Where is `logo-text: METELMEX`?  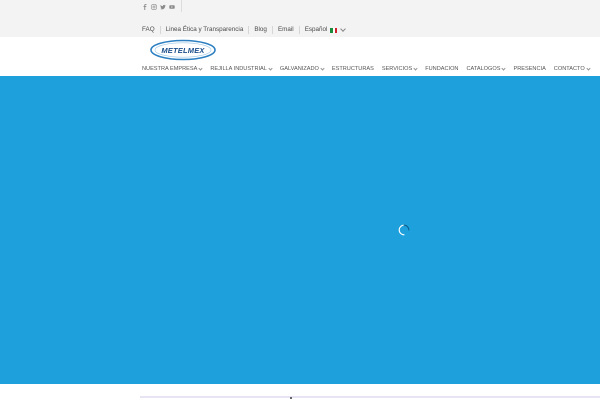 logo-text: METELMEX is located at coordinates (183, 50).